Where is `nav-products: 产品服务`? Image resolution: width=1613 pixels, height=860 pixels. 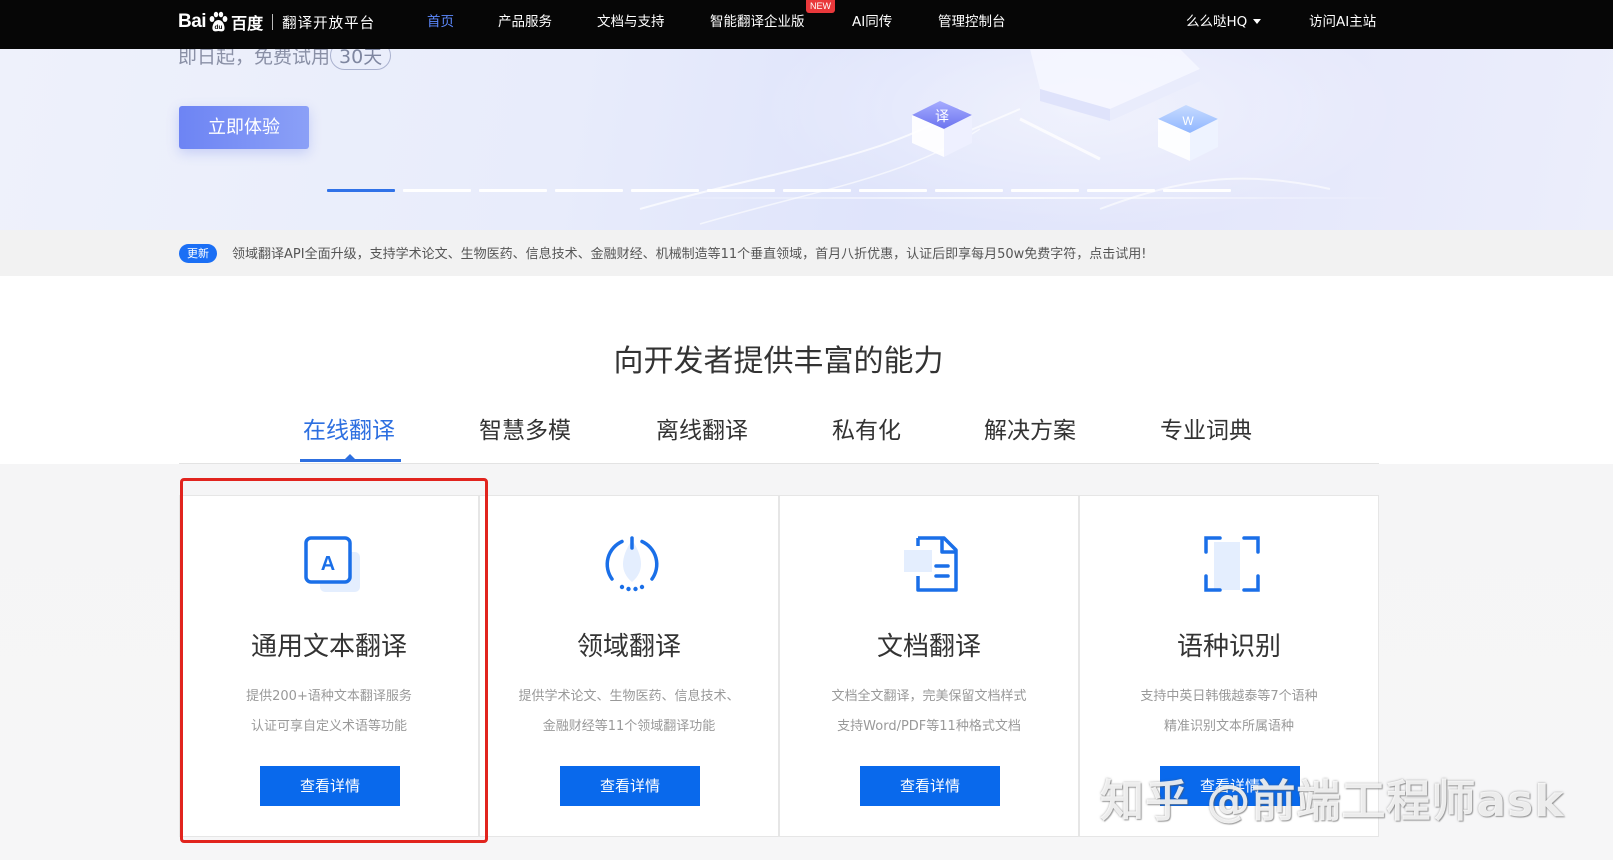 nav-products: 产品服务 is located at coordinates (525, 22).